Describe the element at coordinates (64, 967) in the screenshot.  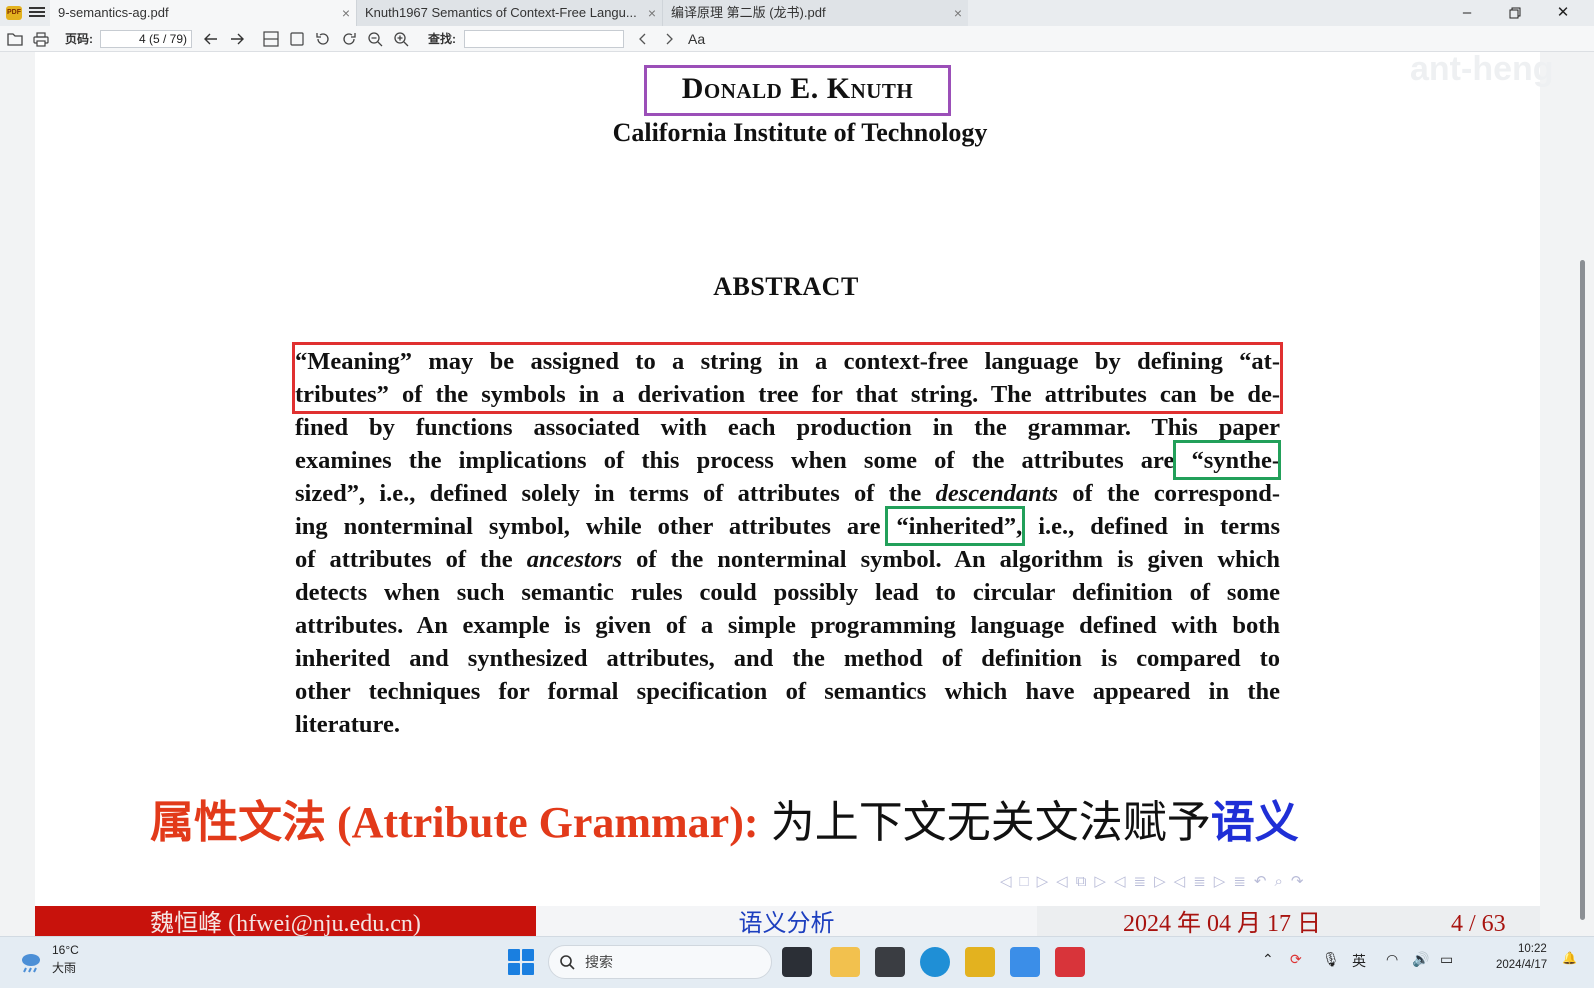
I see `weather-description: 大雨` at that location.